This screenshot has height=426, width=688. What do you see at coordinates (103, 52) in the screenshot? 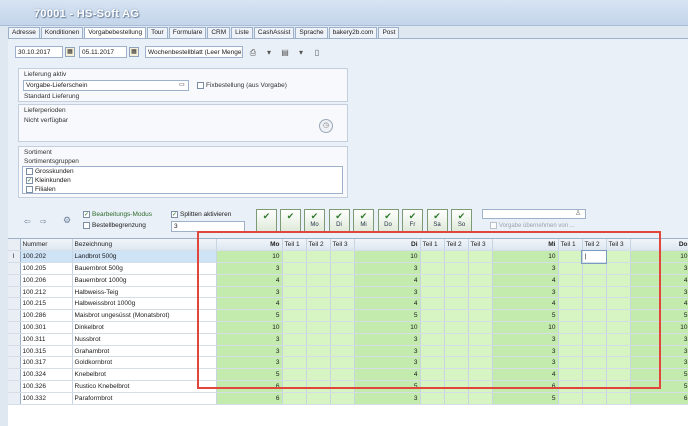
I see `date-to-input: 05.11.2017` at bounding box center [103, 52].